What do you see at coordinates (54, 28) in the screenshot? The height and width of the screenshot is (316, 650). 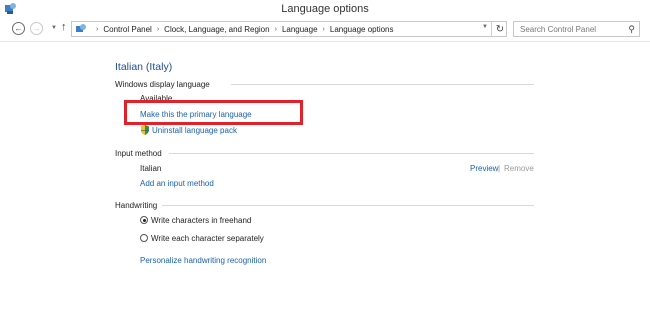 I see `recent-pages-dropdown-icon: ▼` at bounding box center [54, 28].